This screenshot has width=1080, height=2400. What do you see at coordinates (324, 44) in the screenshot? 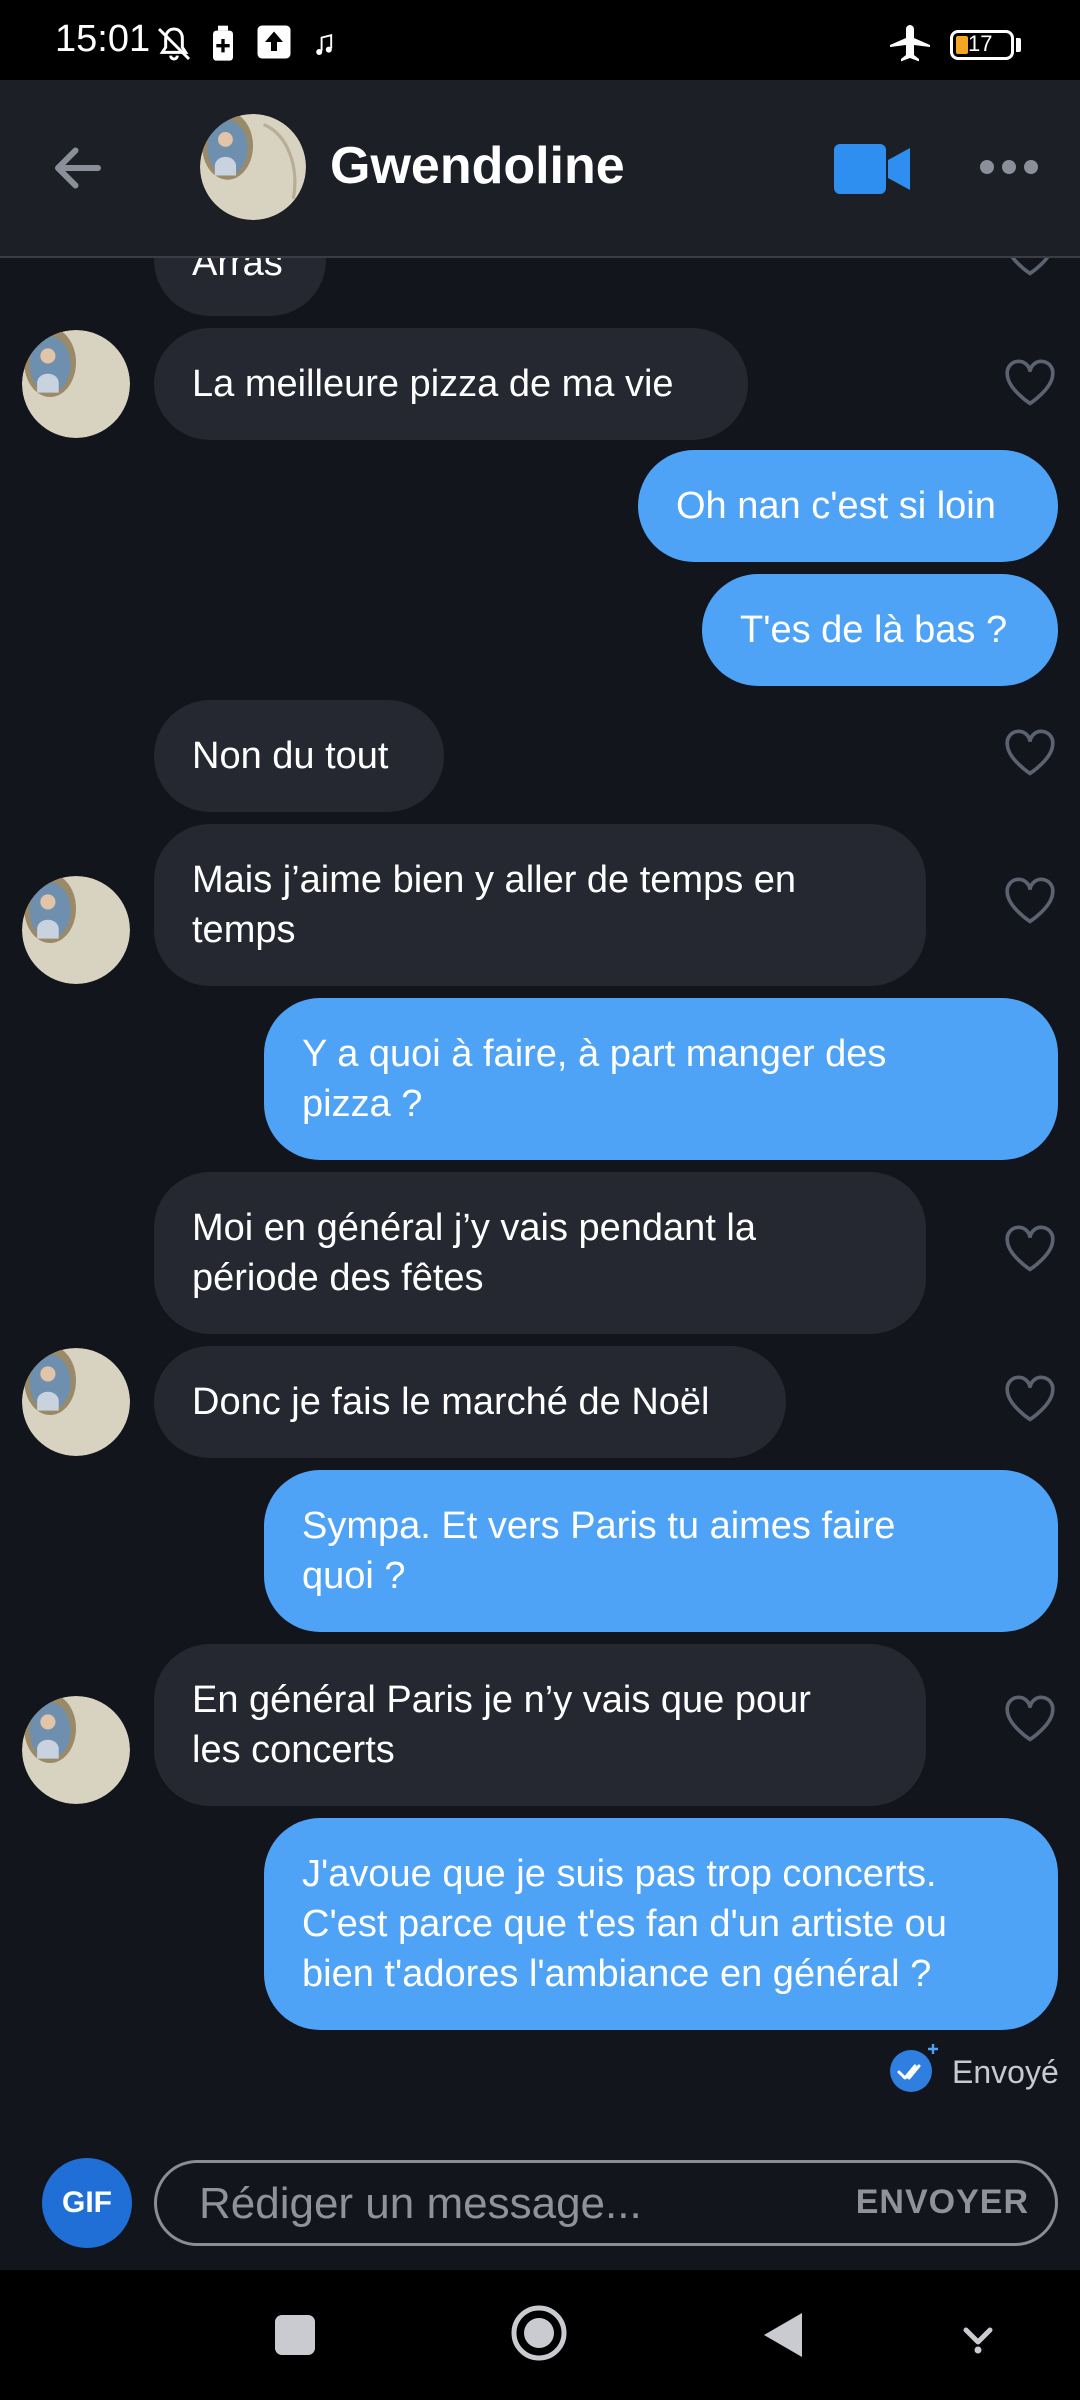
I see `music-note-icon` at bounding box center [324, 44].